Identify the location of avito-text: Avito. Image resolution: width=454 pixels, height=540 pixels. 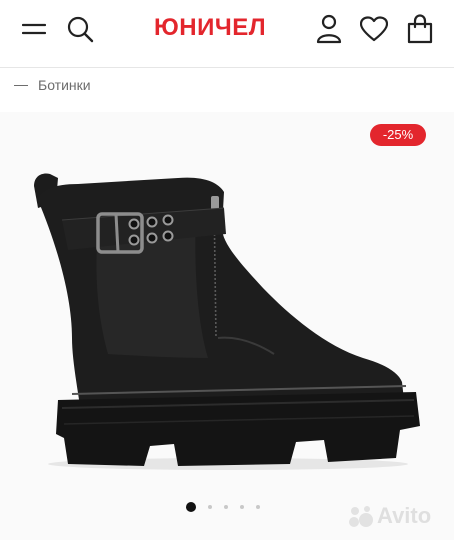
(404, 515).